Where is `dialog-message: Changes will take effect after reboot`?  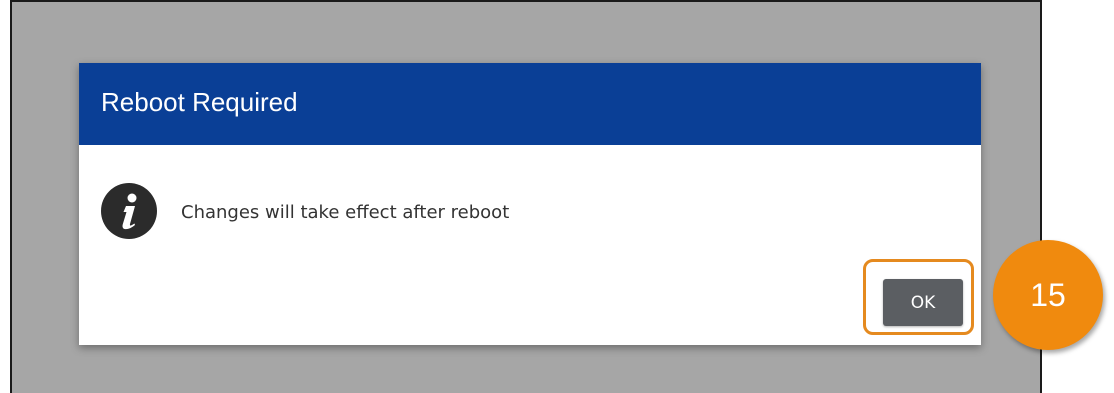
dialog-message: Changes will take effect after reboot is located at coordinates (345, 212).